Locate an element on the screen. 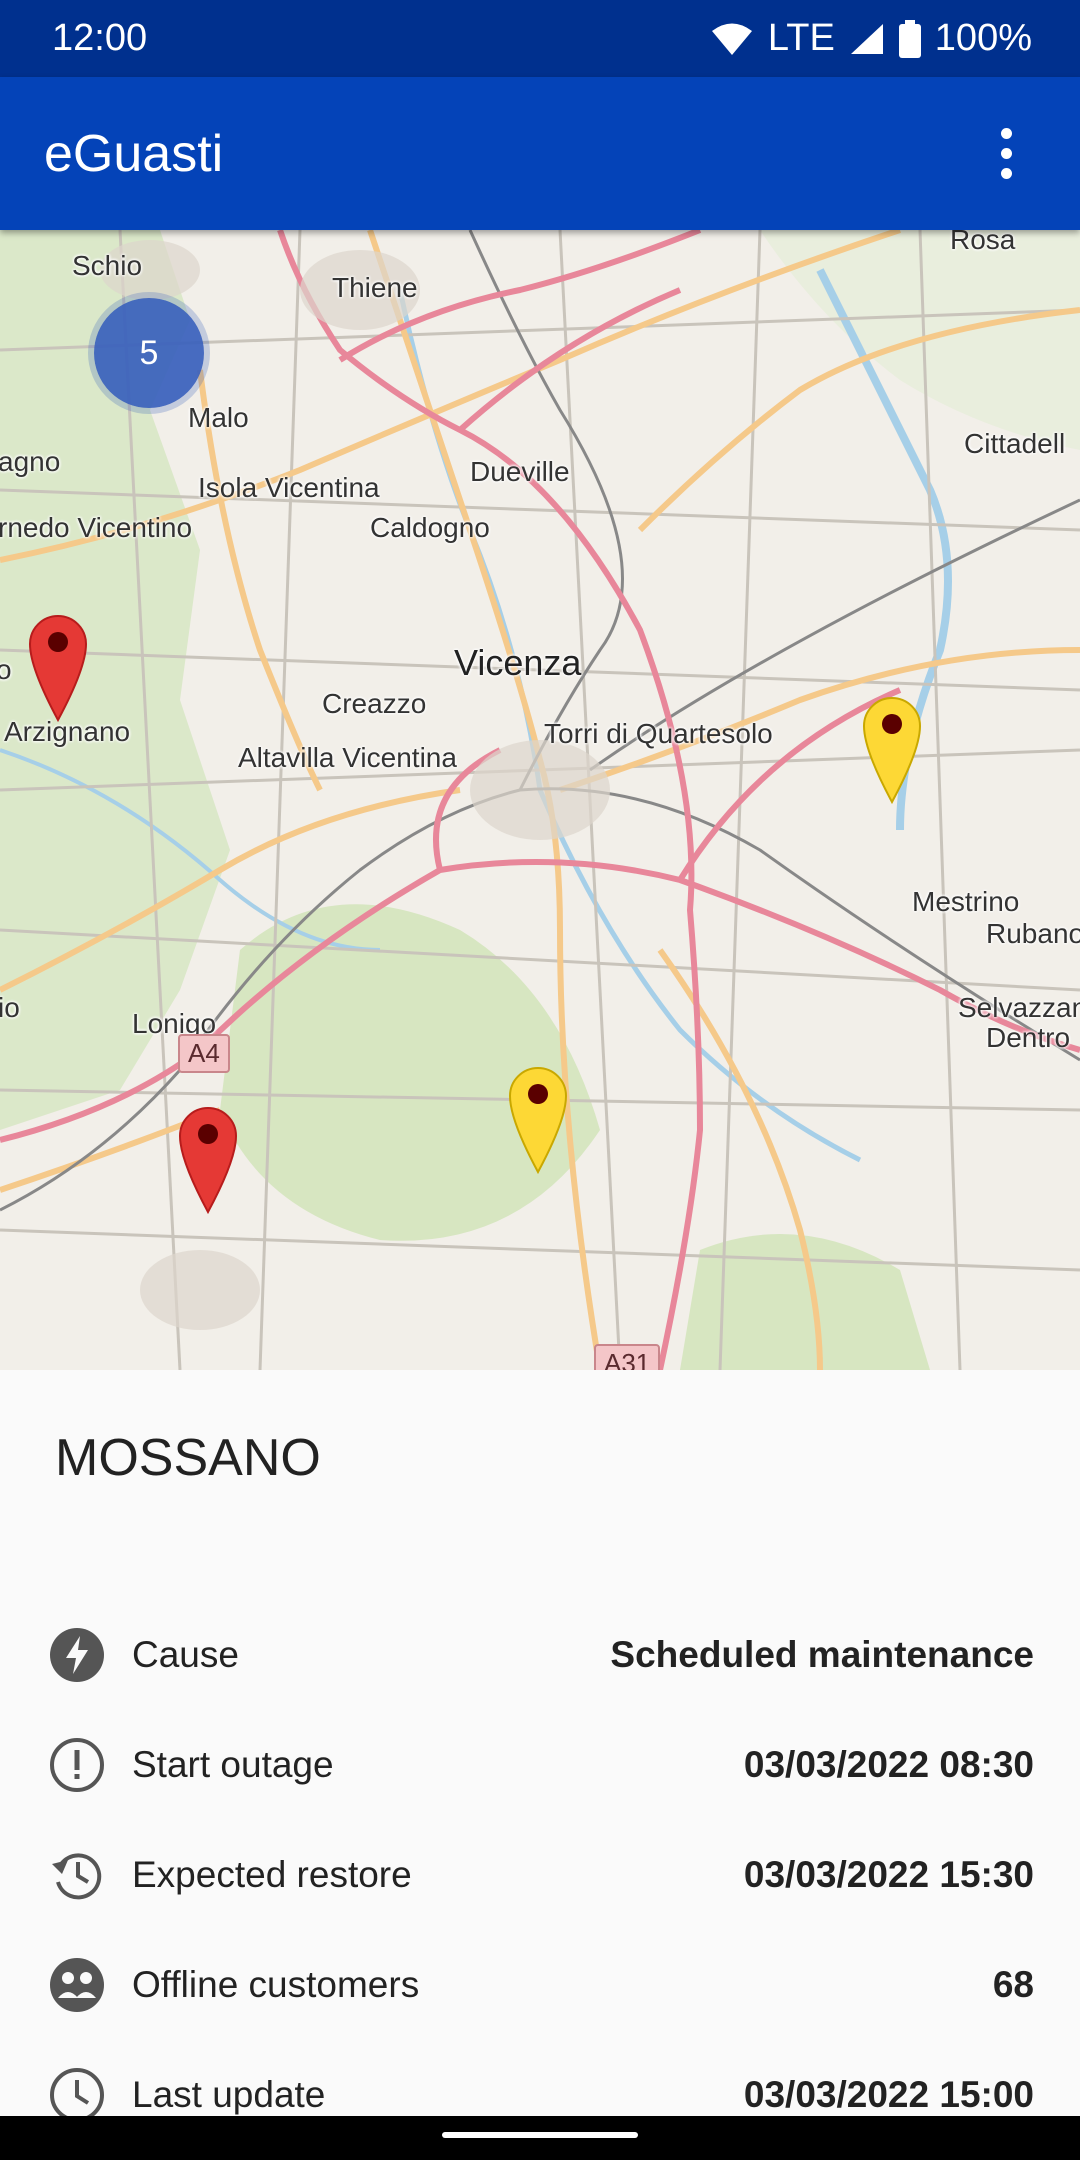 The width and height of the screenshot is (1080, 2160). map-label: Dentro is located at coordinates (1028, 1037).